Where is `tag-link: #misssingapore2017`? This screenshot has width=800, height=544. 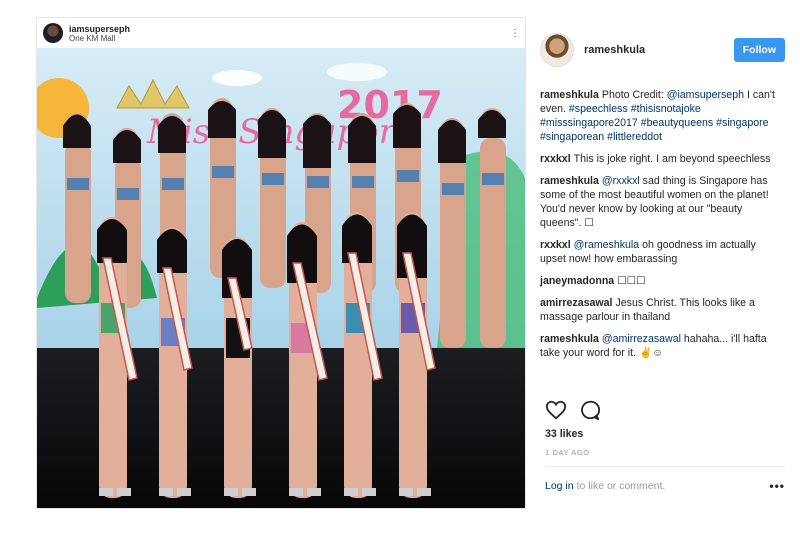
tag-link: #misssingapore2017 is located at coordinates (589, 123).